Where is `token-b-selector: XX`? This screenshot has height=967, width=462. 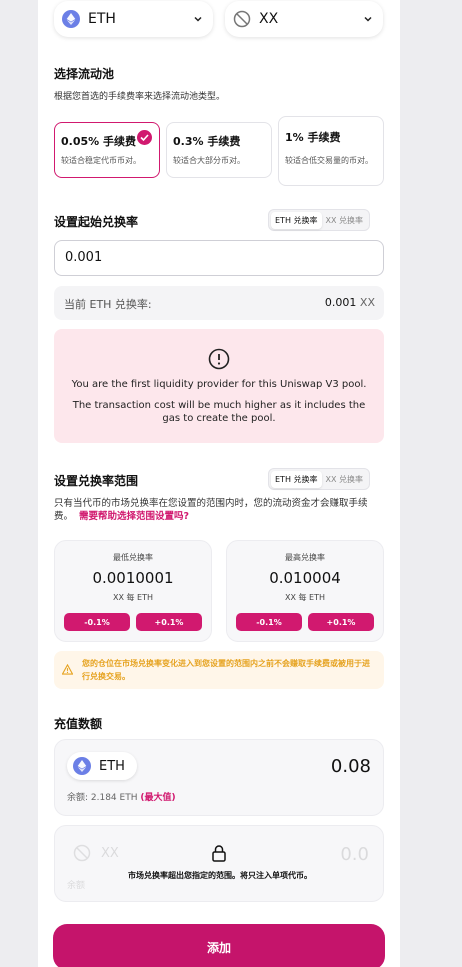
token-b-selector: XX is located at coordinates (304, 19).